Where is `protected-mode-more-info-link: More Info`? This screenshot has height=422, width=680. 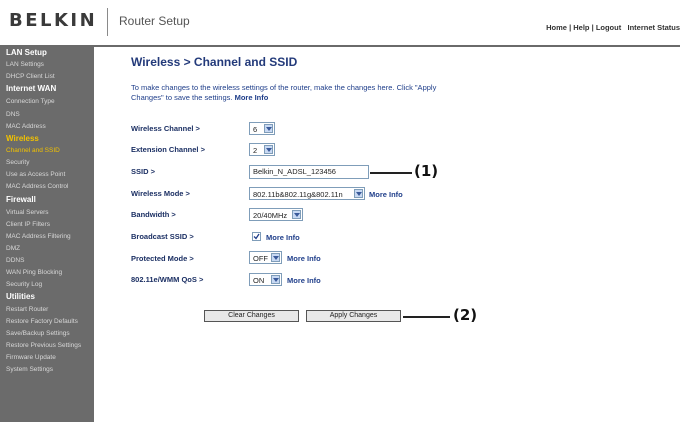
protected-mode-more-info-link: More Info is located at coordinates (304, 258).